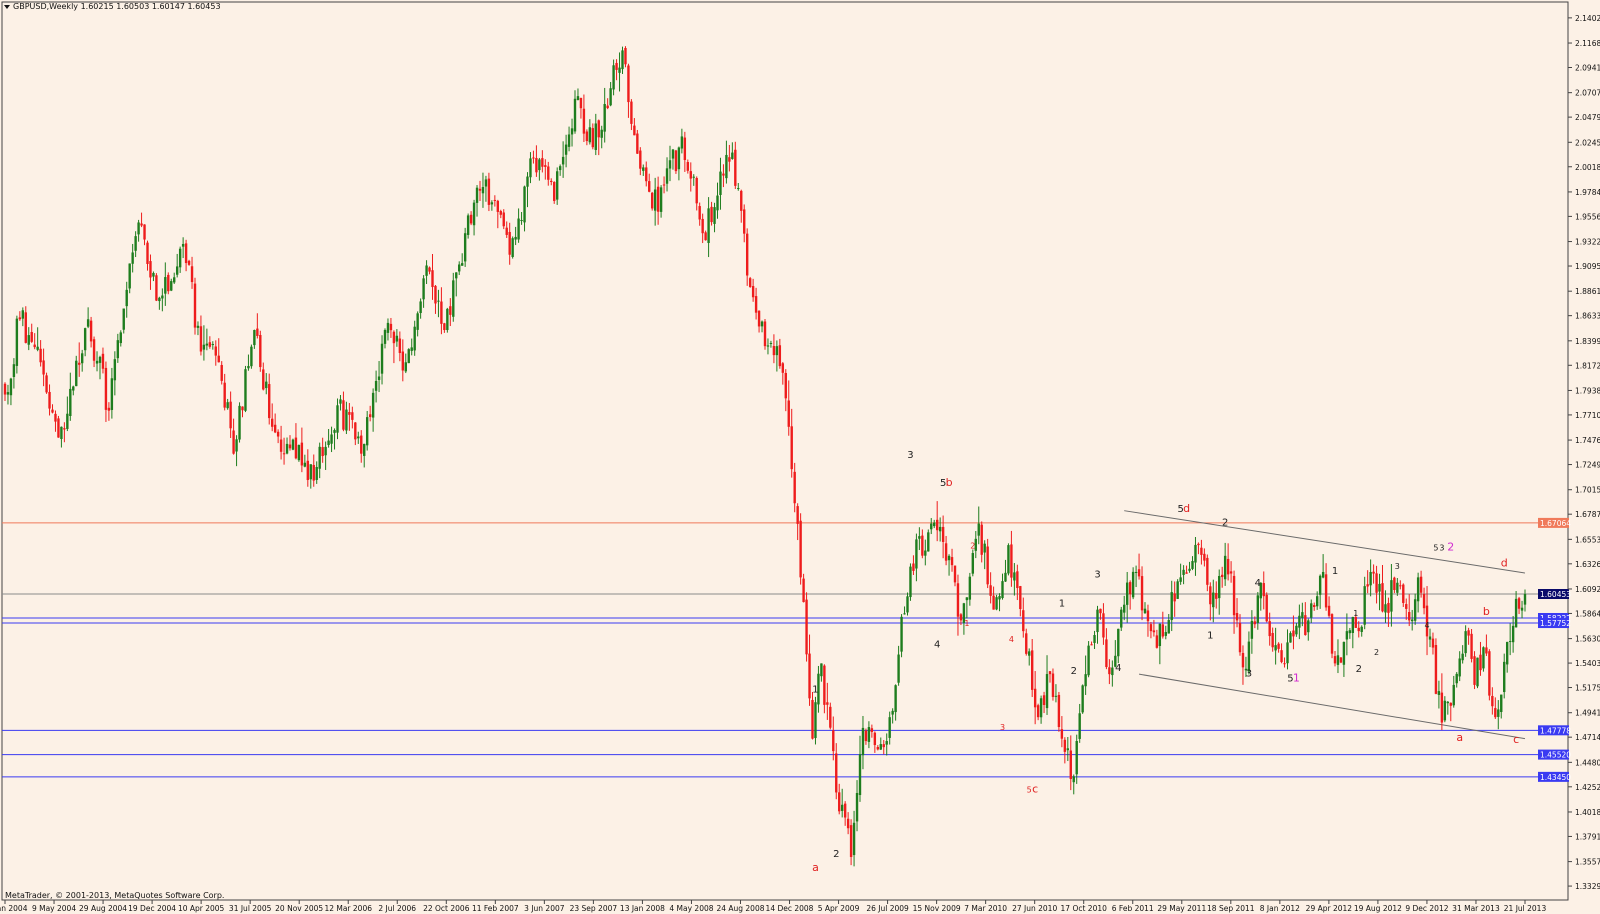 Image resolution: width=1600 pixels, height=914 pixels. Describe the element at coordinates (1587, 415) in the screenshot. I see `price-tick-label: 1.77105` at that location.